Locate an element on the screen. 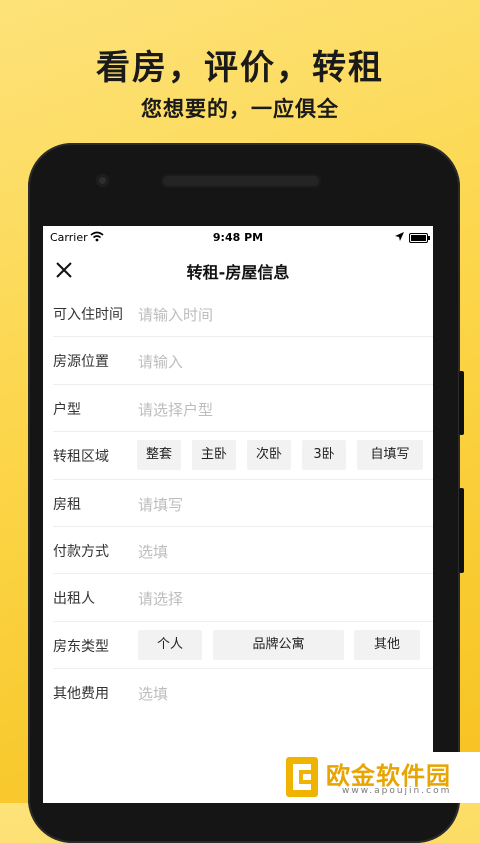  camera-icon is located at coordinates (102, 180).